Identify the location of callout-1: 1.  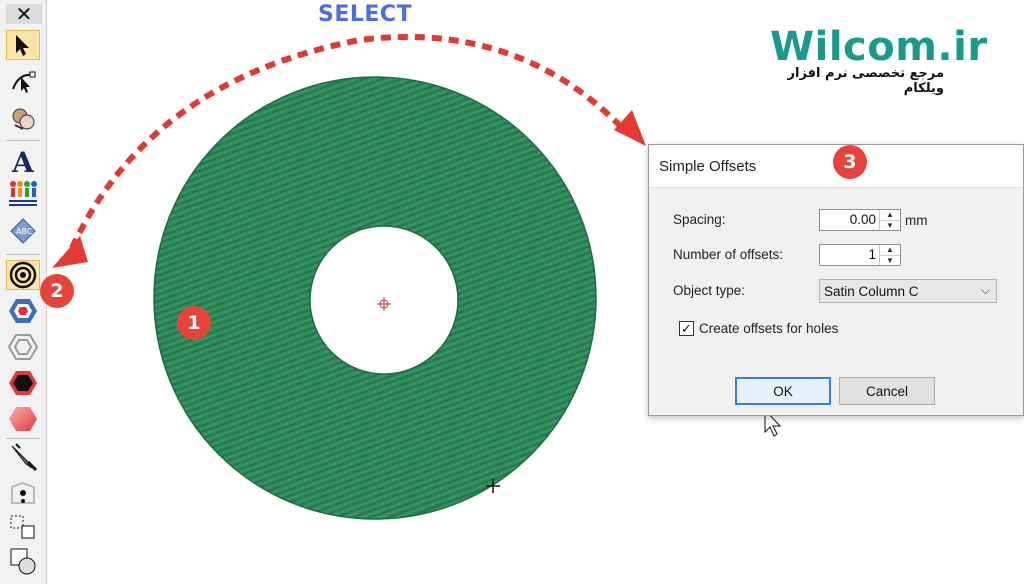
(194, 323).